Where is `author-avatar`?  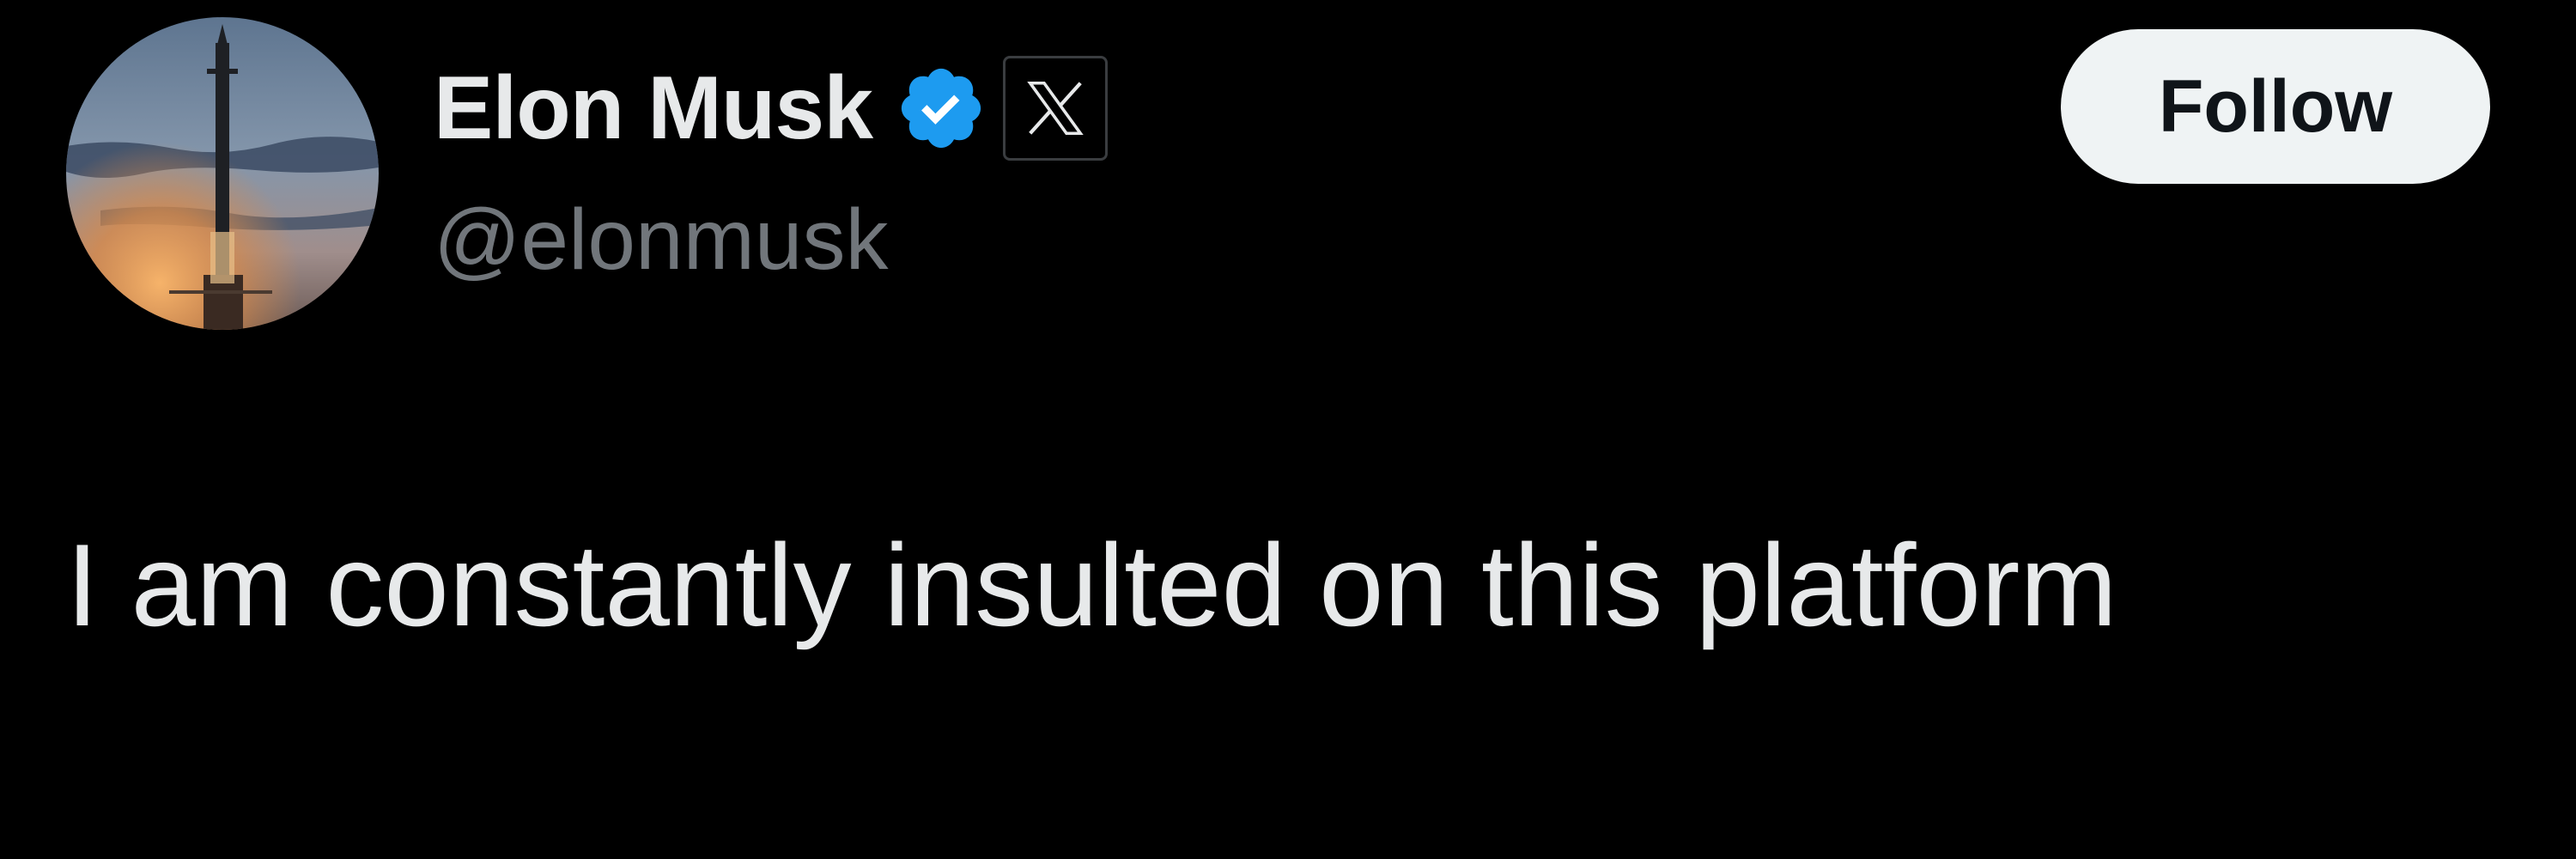 author-avatar is located at coordinates (222, 174).